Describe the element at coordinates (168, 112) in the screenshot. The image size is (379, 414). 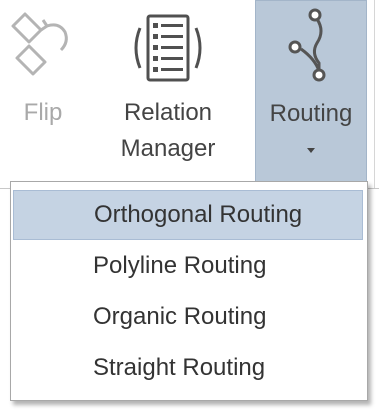
I see `relation-manager-label-line1: Relation` at that location.